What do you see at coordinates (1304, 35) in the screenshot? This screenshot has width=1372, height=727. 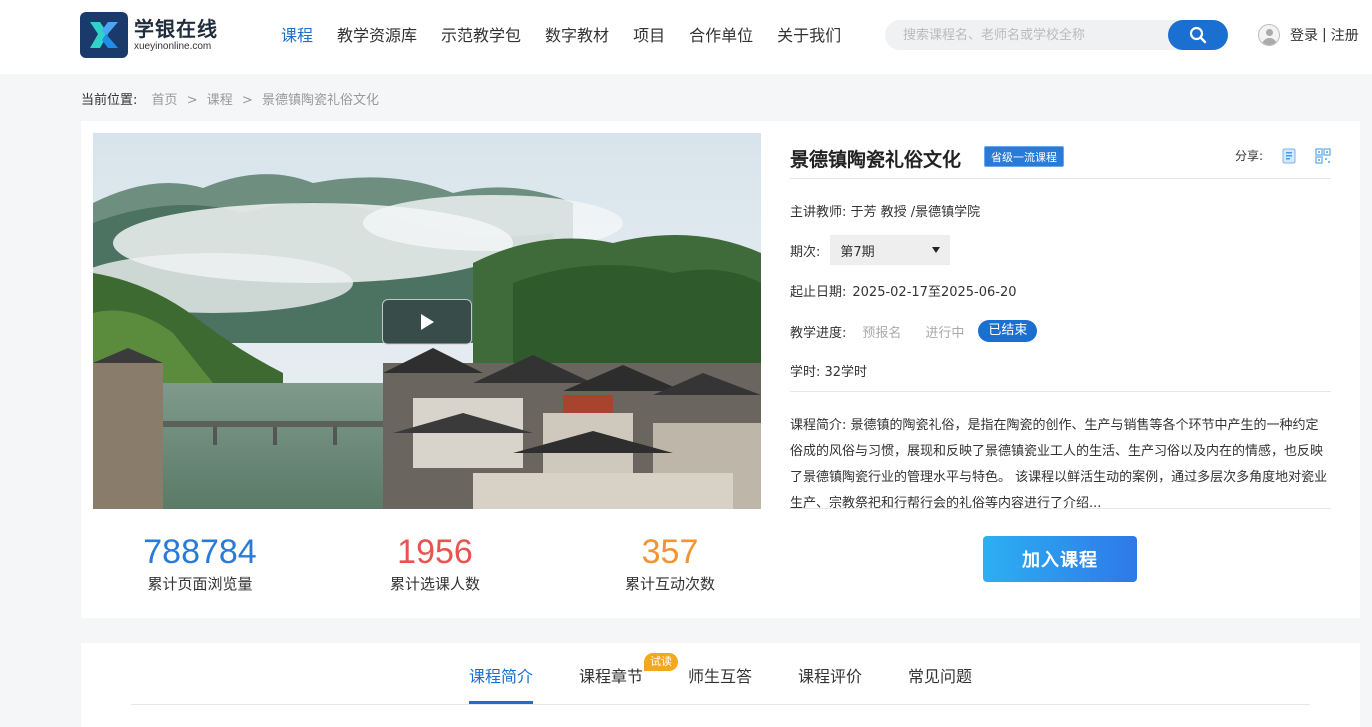 I see `login-link: 登录` at bounding box center [1304, 35].